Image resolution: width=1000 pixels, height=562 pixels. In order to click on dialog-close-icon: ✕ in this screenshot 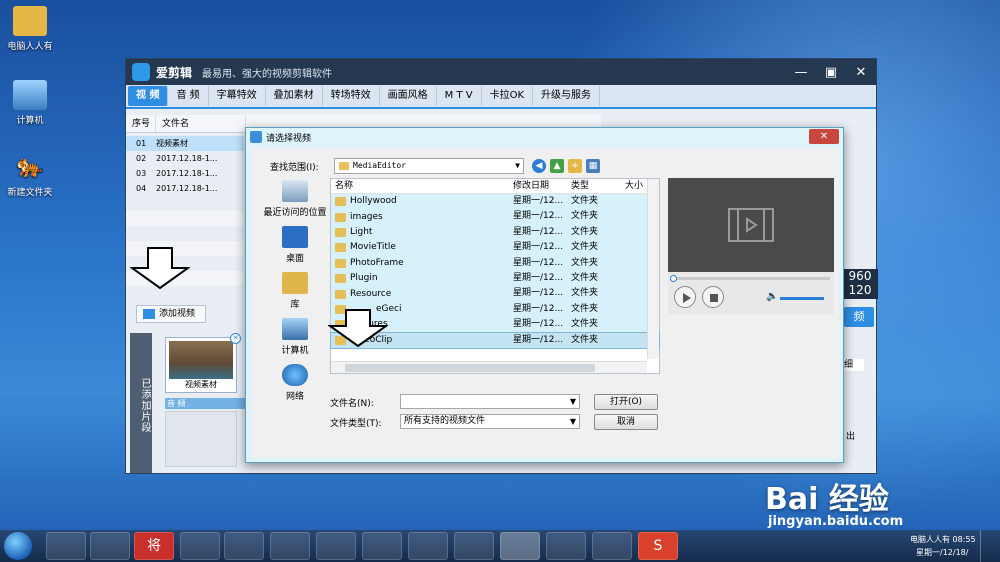, I will do `click(824, 136)`.